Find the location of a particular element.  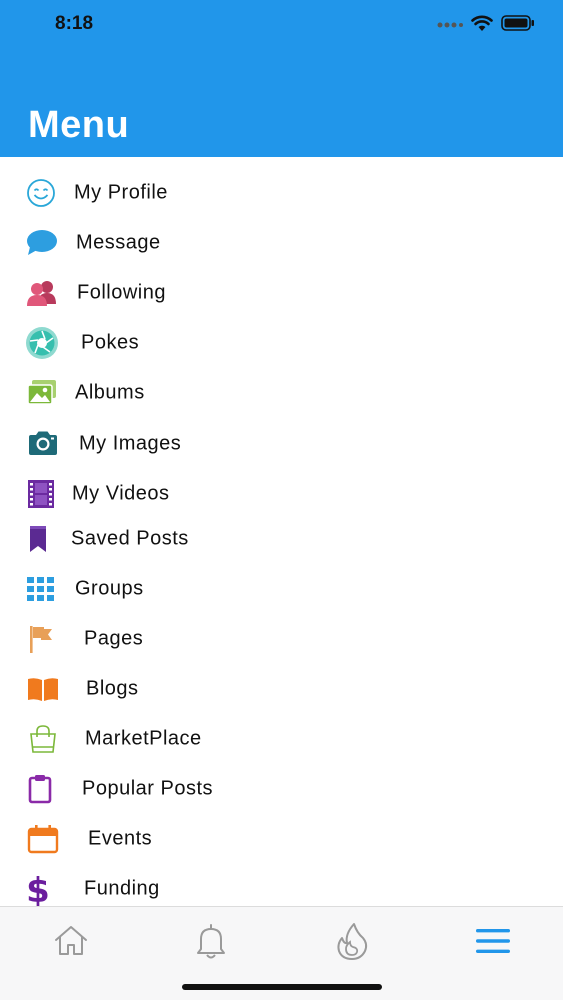

menu-item-saved-posts: Saved Posts is located at coordinates (281, 539).